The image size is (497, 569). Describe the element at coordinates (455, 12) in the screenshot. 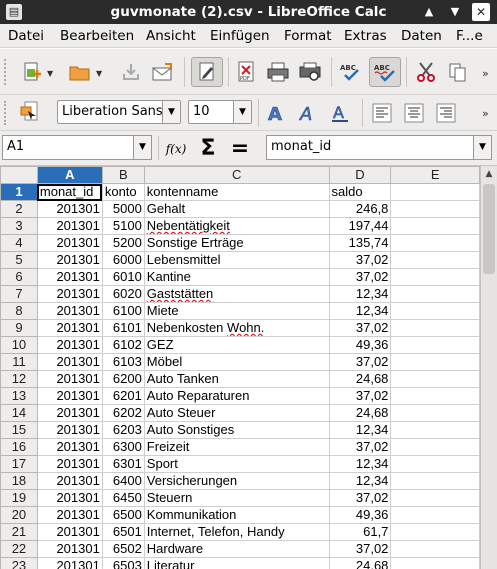

I see `scroll-down-icon: ▼` at that location.